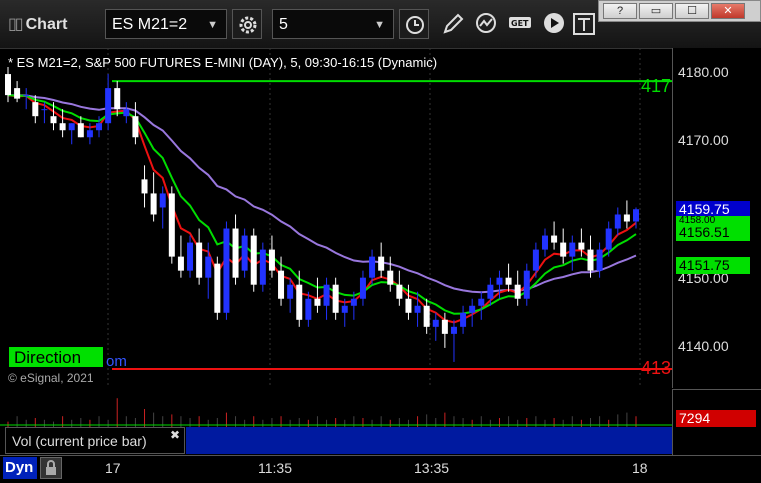 This screenshot has width=761, height=483. I want to click on draw-tool-button, so click(453, 24).